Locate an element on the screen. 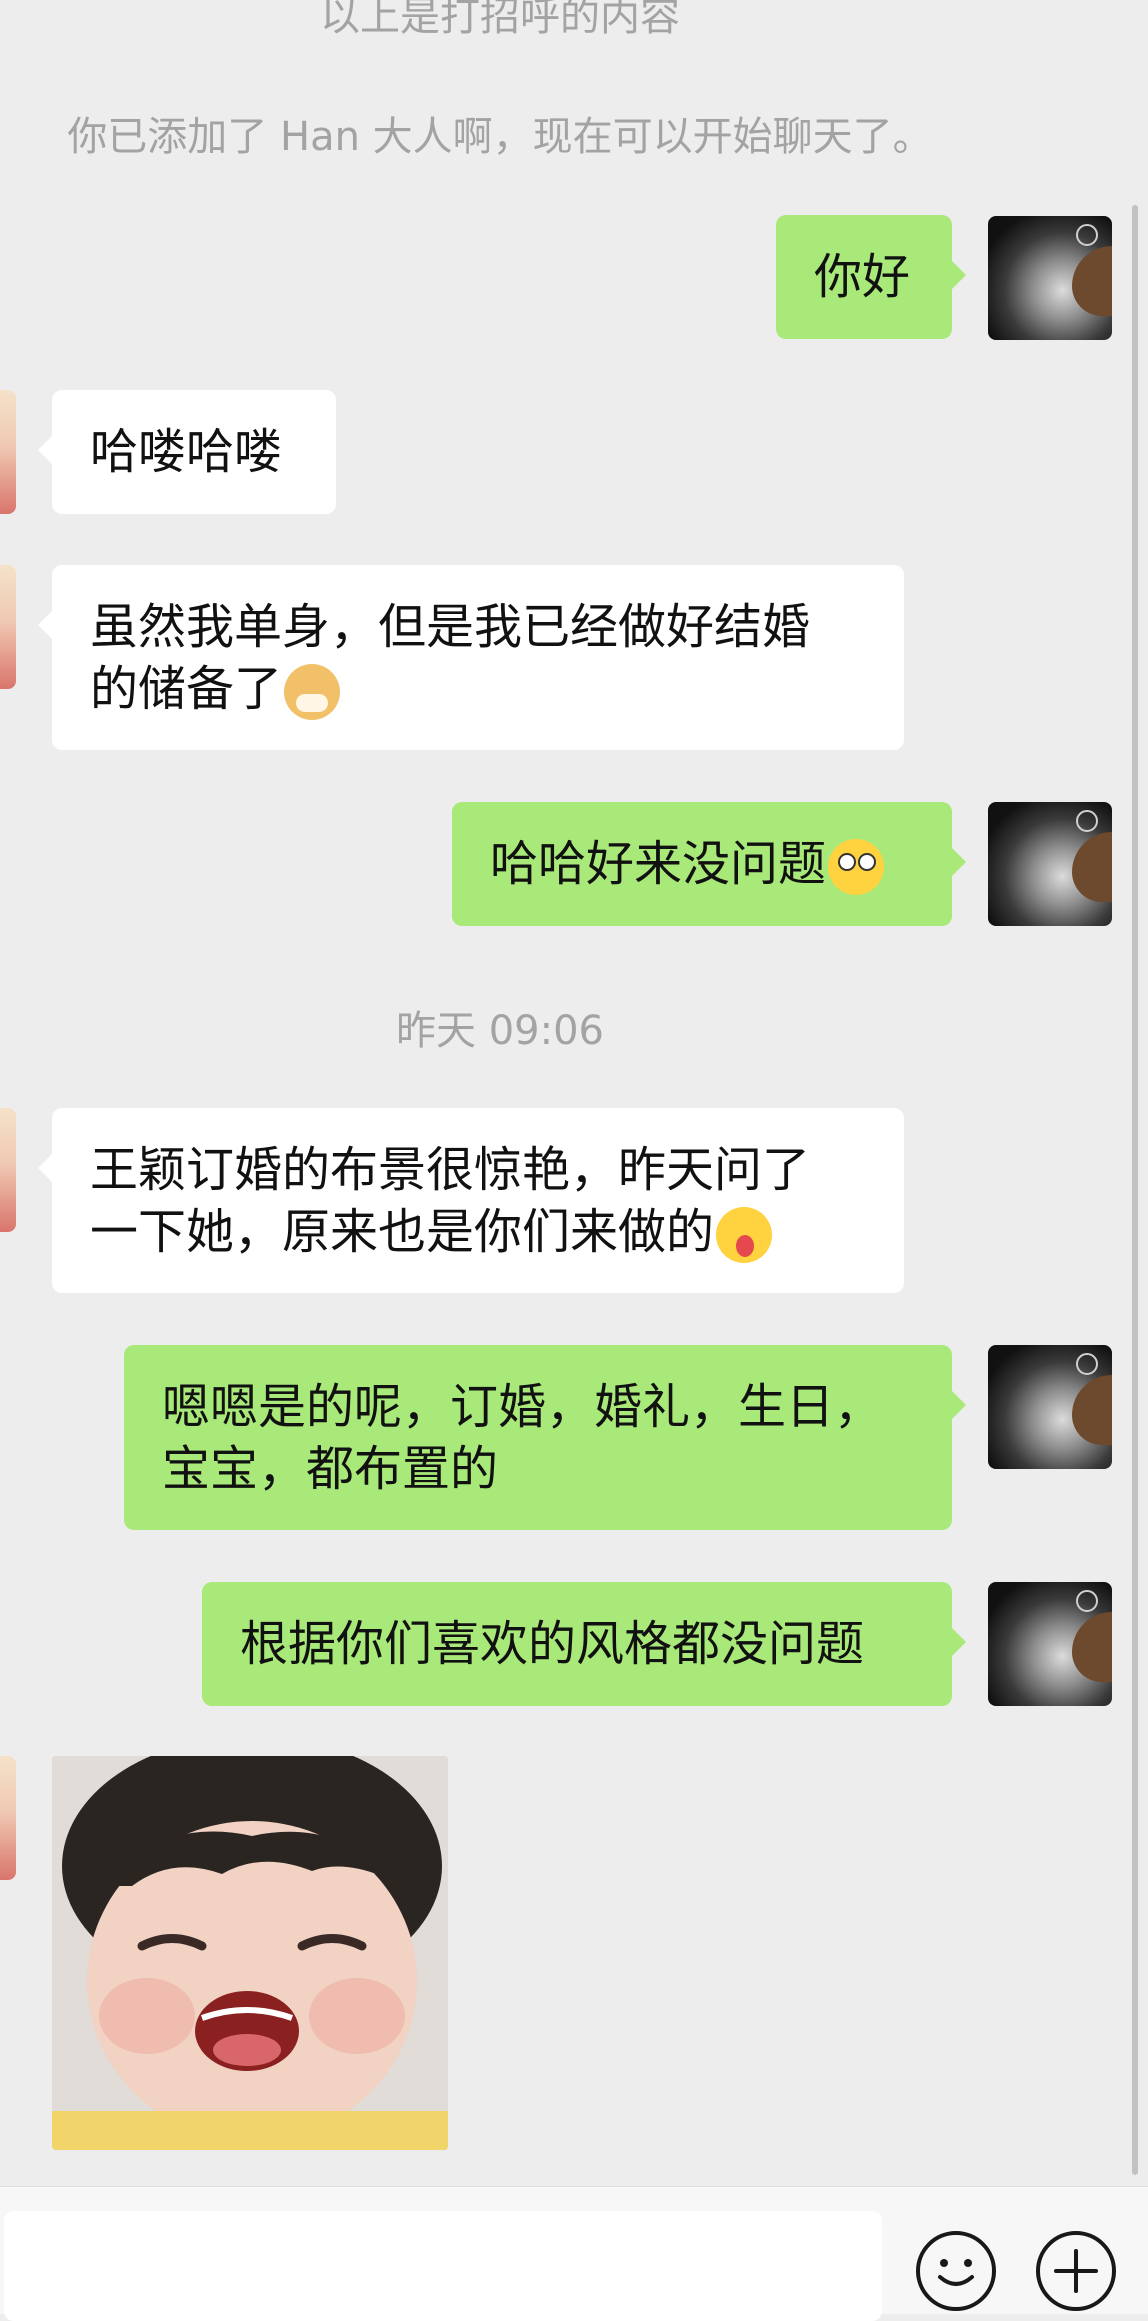 Image resolution: width=1148 pixels, height=2321 pixels. message-bubble-sent: 嗯嗯是的呢，订婚，婚礼，生日， 宝宝，都布置的 is located at coordinates (545, 1437).